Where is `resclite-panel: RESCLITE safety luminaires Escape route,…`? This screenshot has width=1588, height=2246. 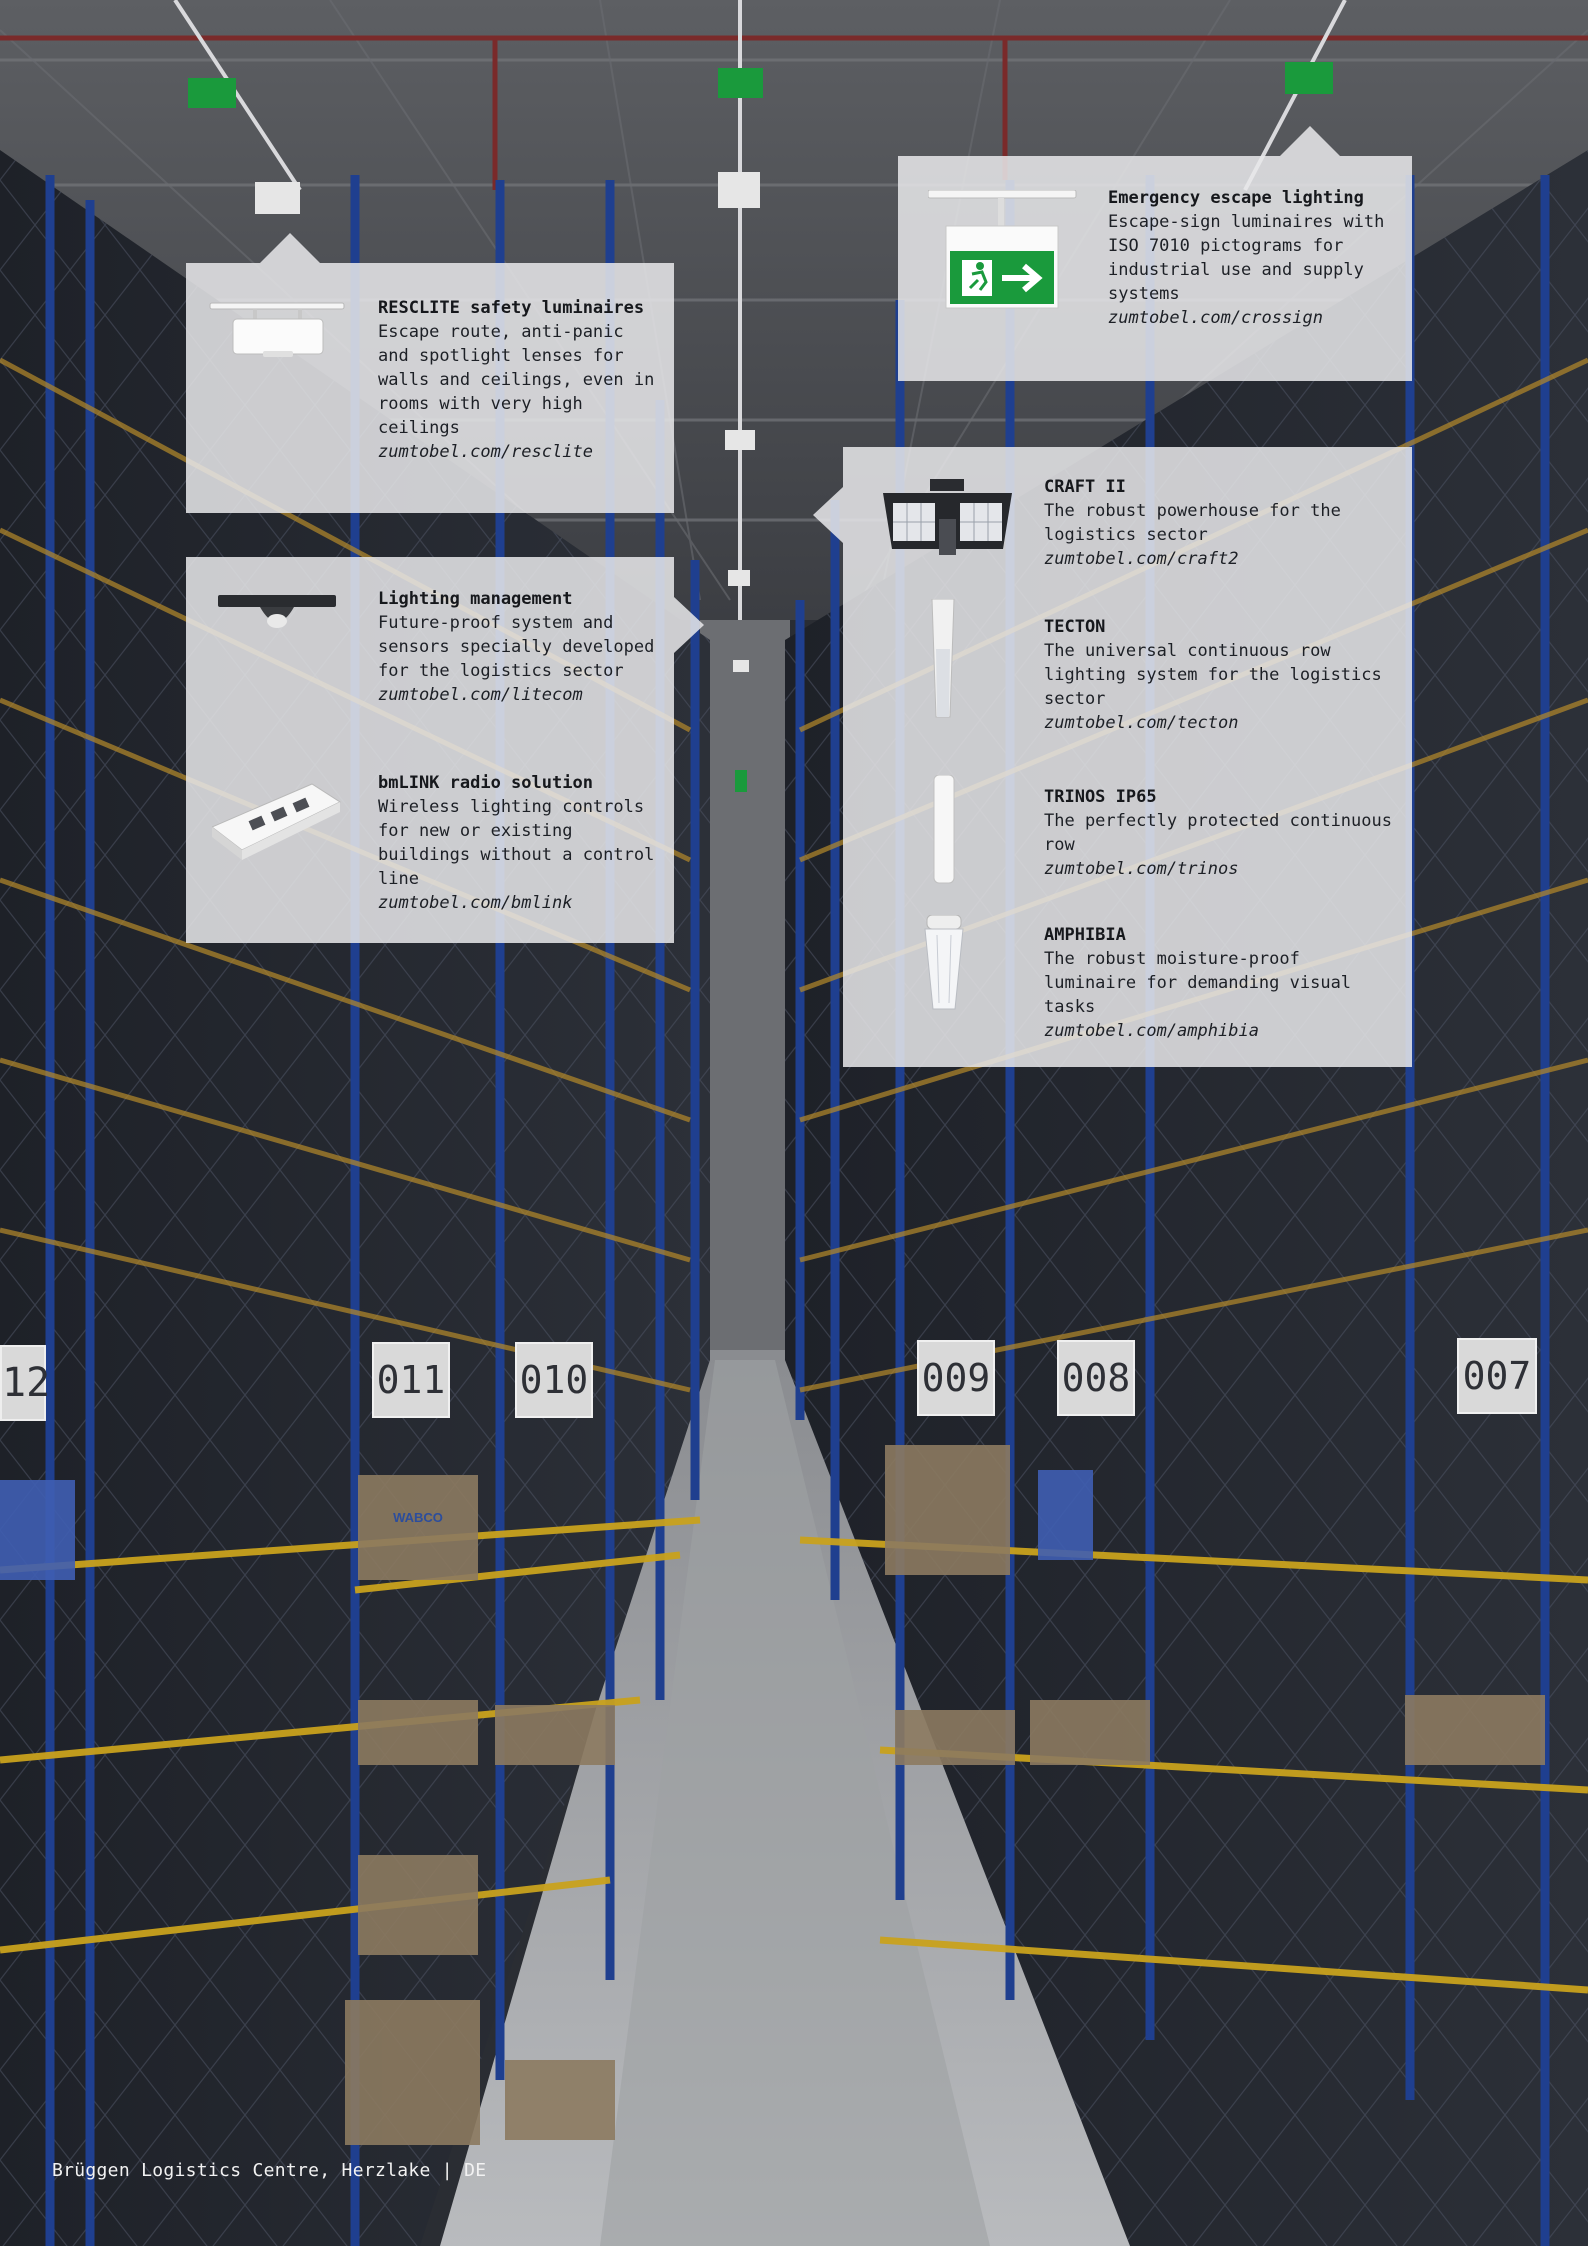 resclite-panel: RESCLITE safety luminaires Escape route,… is located at coordinates (430, 373).